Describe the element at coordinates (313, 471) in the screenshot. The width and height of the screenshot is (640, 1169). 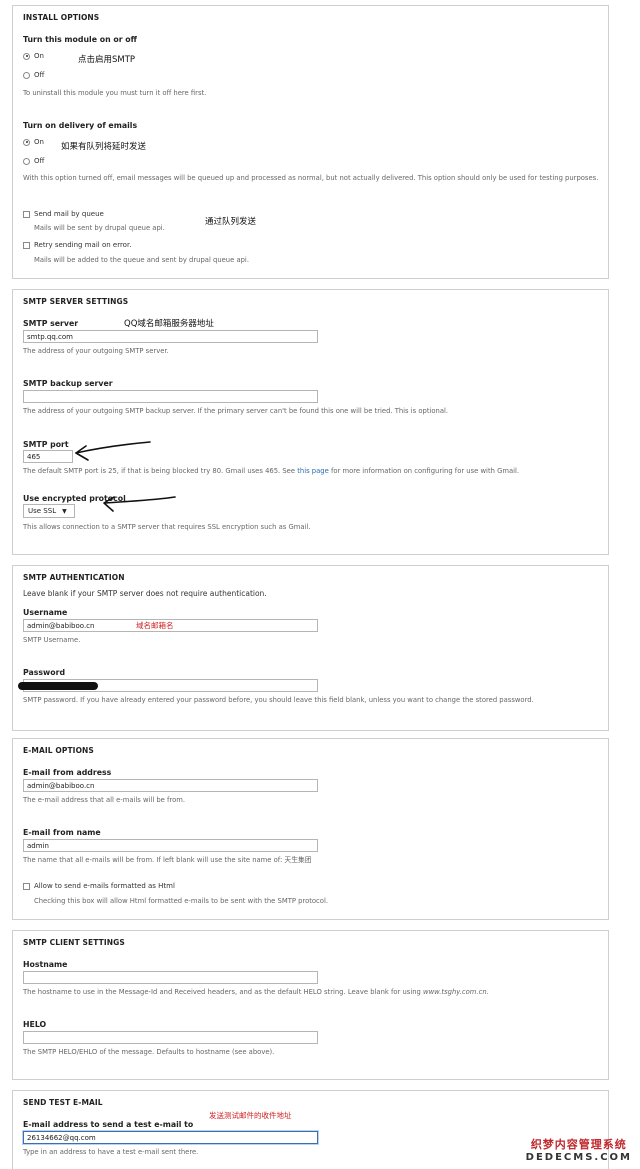
I see `this-page-link: this page` at that location.